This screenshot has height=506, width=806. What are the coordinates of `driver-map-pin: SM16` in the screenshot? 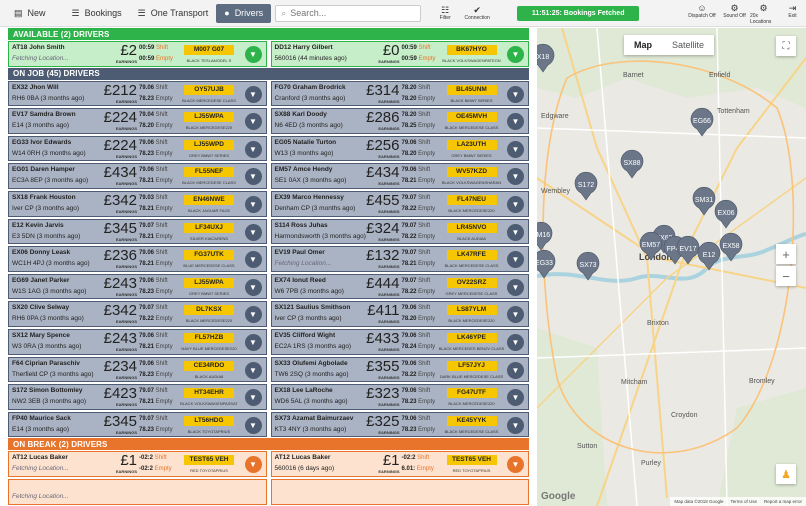 It's located at (545, 236).